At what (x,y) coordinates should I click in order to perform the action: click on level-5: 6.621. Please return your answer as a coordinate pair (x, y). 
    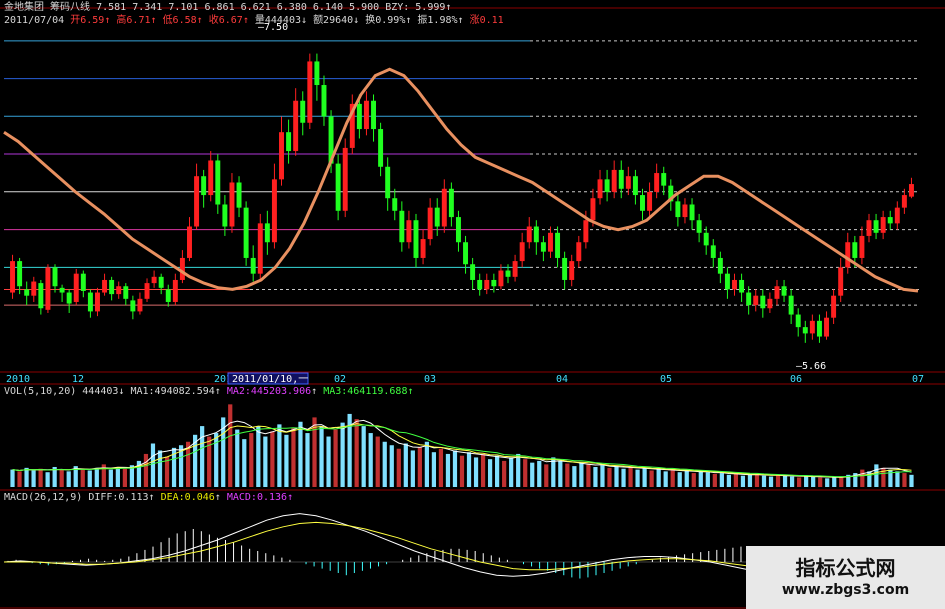
    Looking at the image, I should click on (255, 7).